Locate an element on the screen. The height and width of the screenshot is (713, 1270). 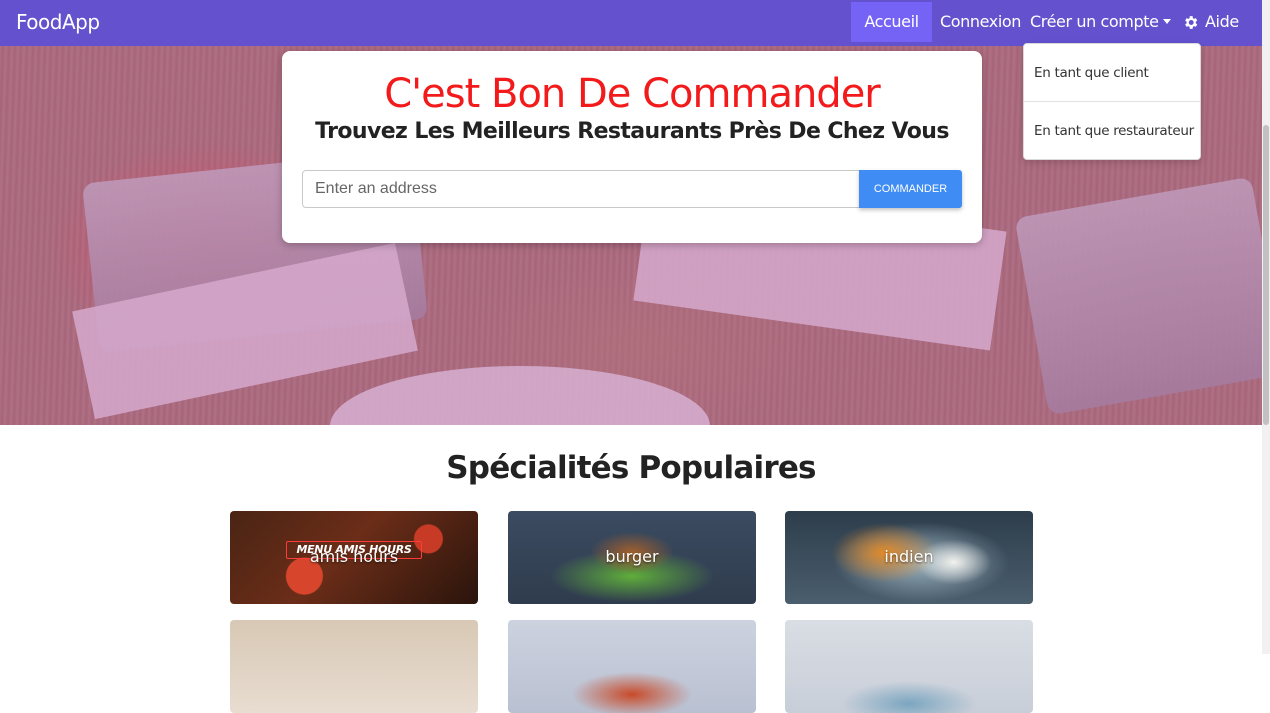
specialite-label: amis hours is located at coordinates (354, 556).